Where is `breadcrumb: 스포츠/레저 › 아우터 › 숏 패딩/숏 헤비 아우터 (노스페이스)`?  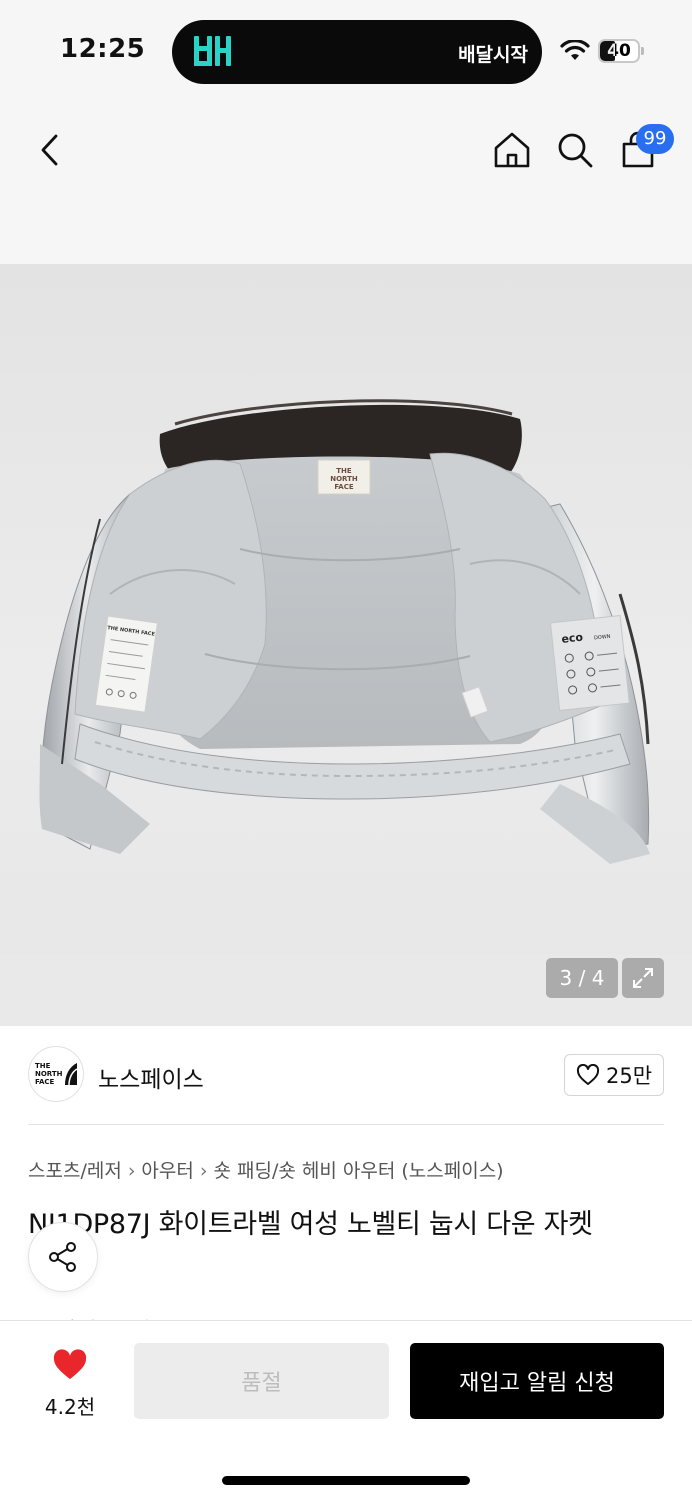
breadcrumb: 스포츠/레저 › 아우터 › 숏 패딩/숏 헤비 아우터 (노스페이스) is located at coordinates (266, 1169).